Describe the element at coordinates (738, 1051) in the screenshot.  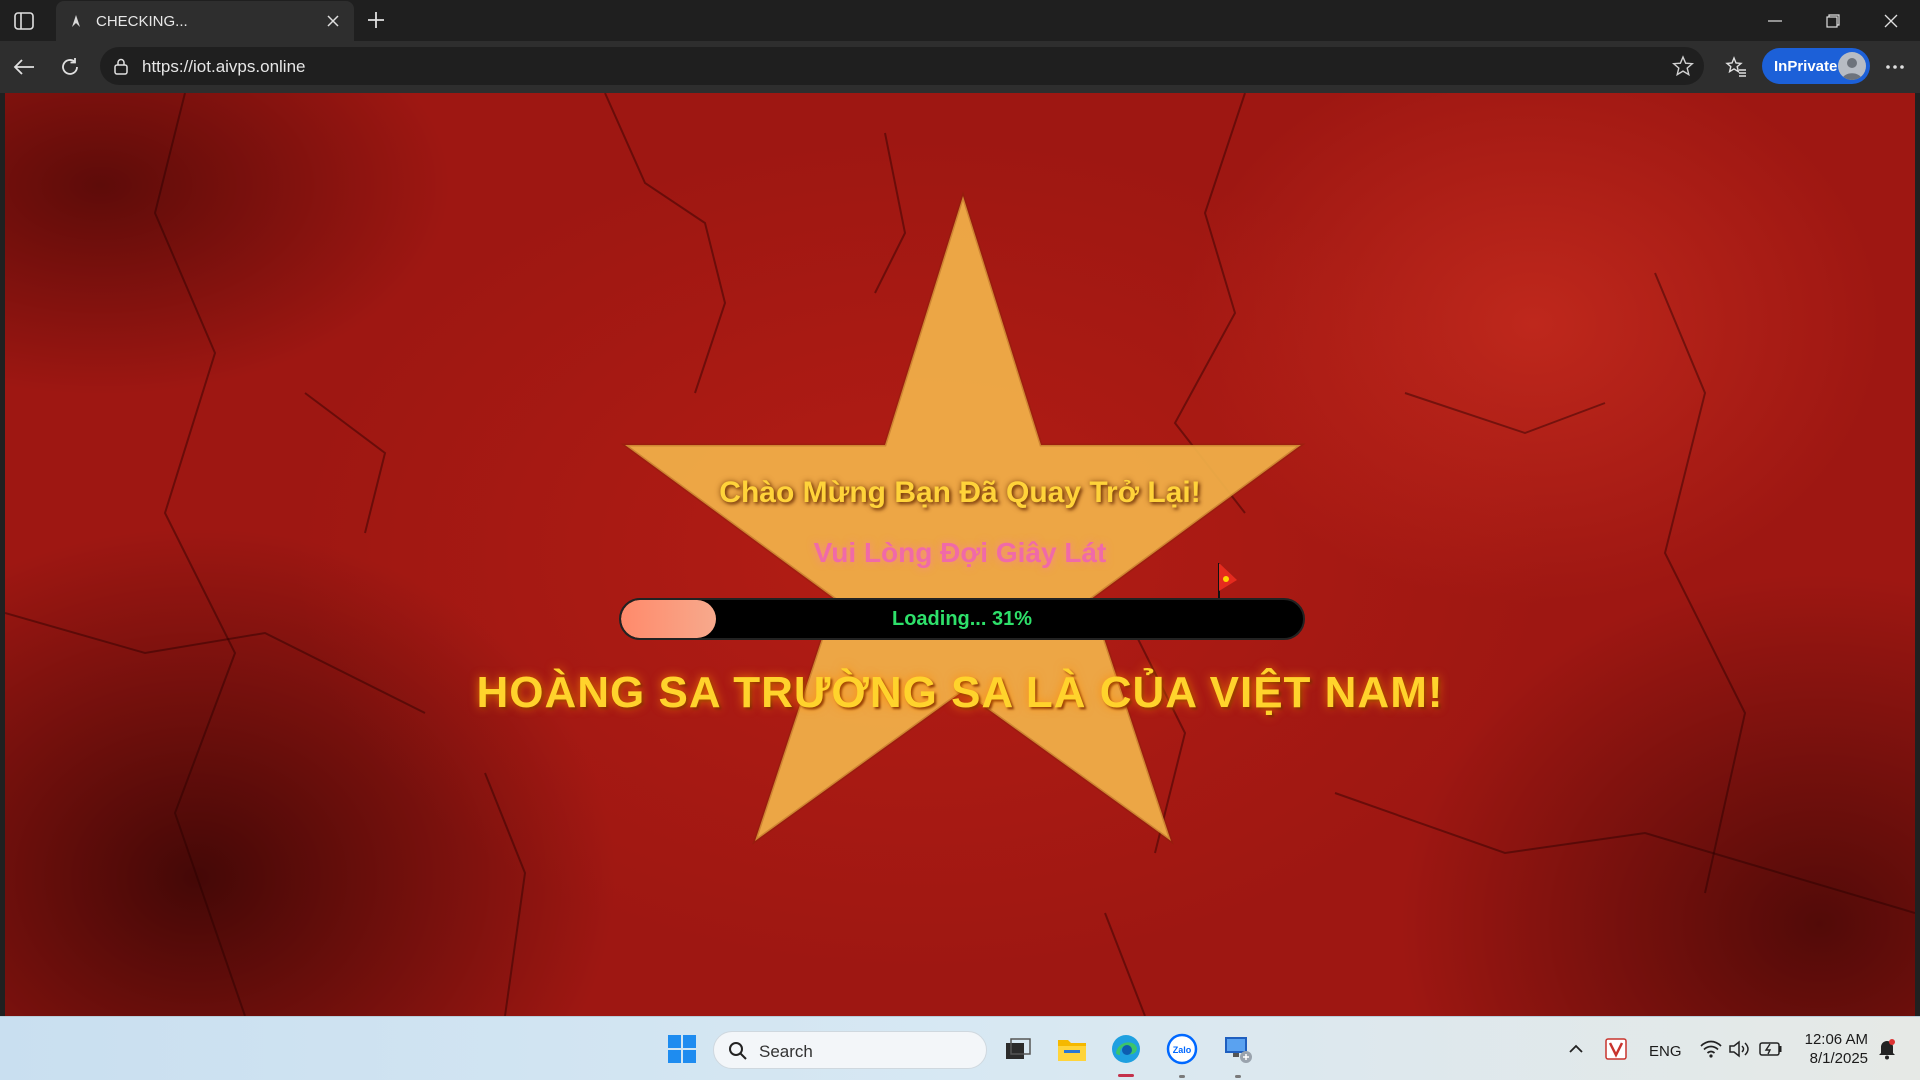
I see `search-icon` at that location.